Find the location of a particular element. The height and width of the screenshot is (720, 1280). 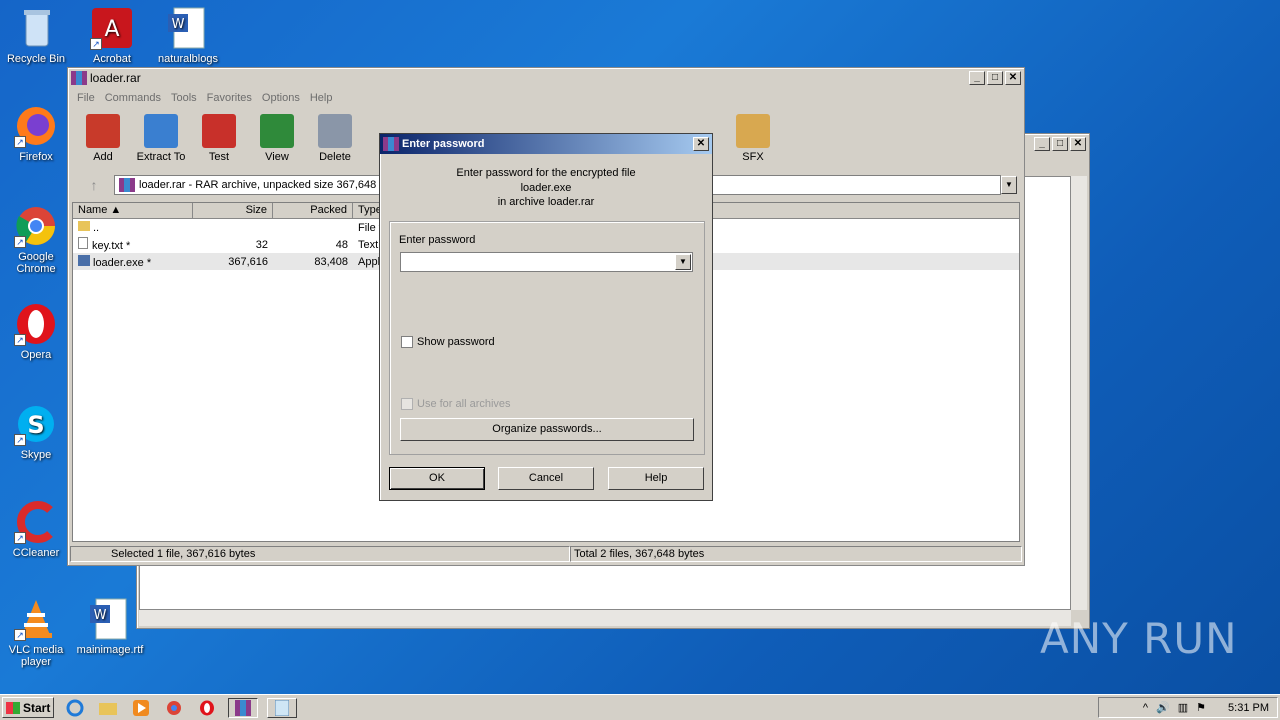

view-button: View is located at coordinates (277, 138).